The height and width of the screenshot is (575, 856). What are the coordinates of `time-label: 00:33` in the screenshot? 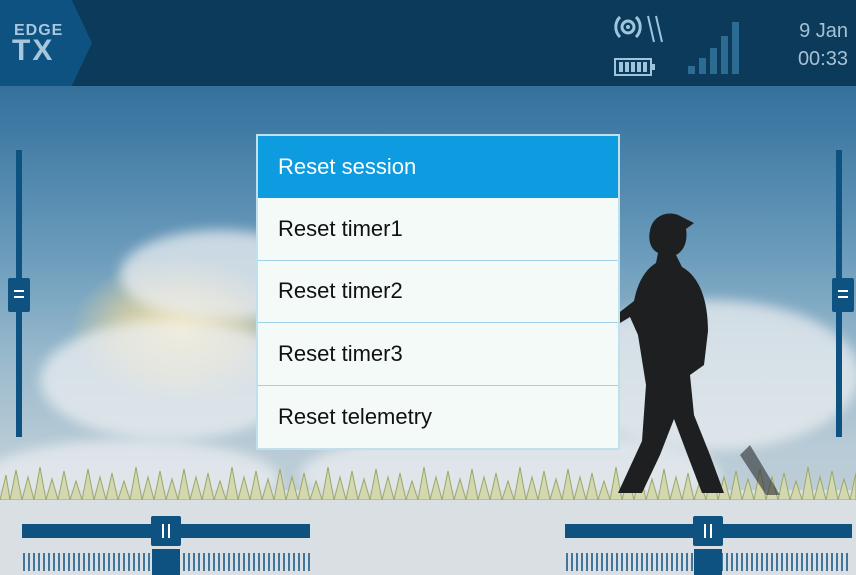 It's located at (822, 59).